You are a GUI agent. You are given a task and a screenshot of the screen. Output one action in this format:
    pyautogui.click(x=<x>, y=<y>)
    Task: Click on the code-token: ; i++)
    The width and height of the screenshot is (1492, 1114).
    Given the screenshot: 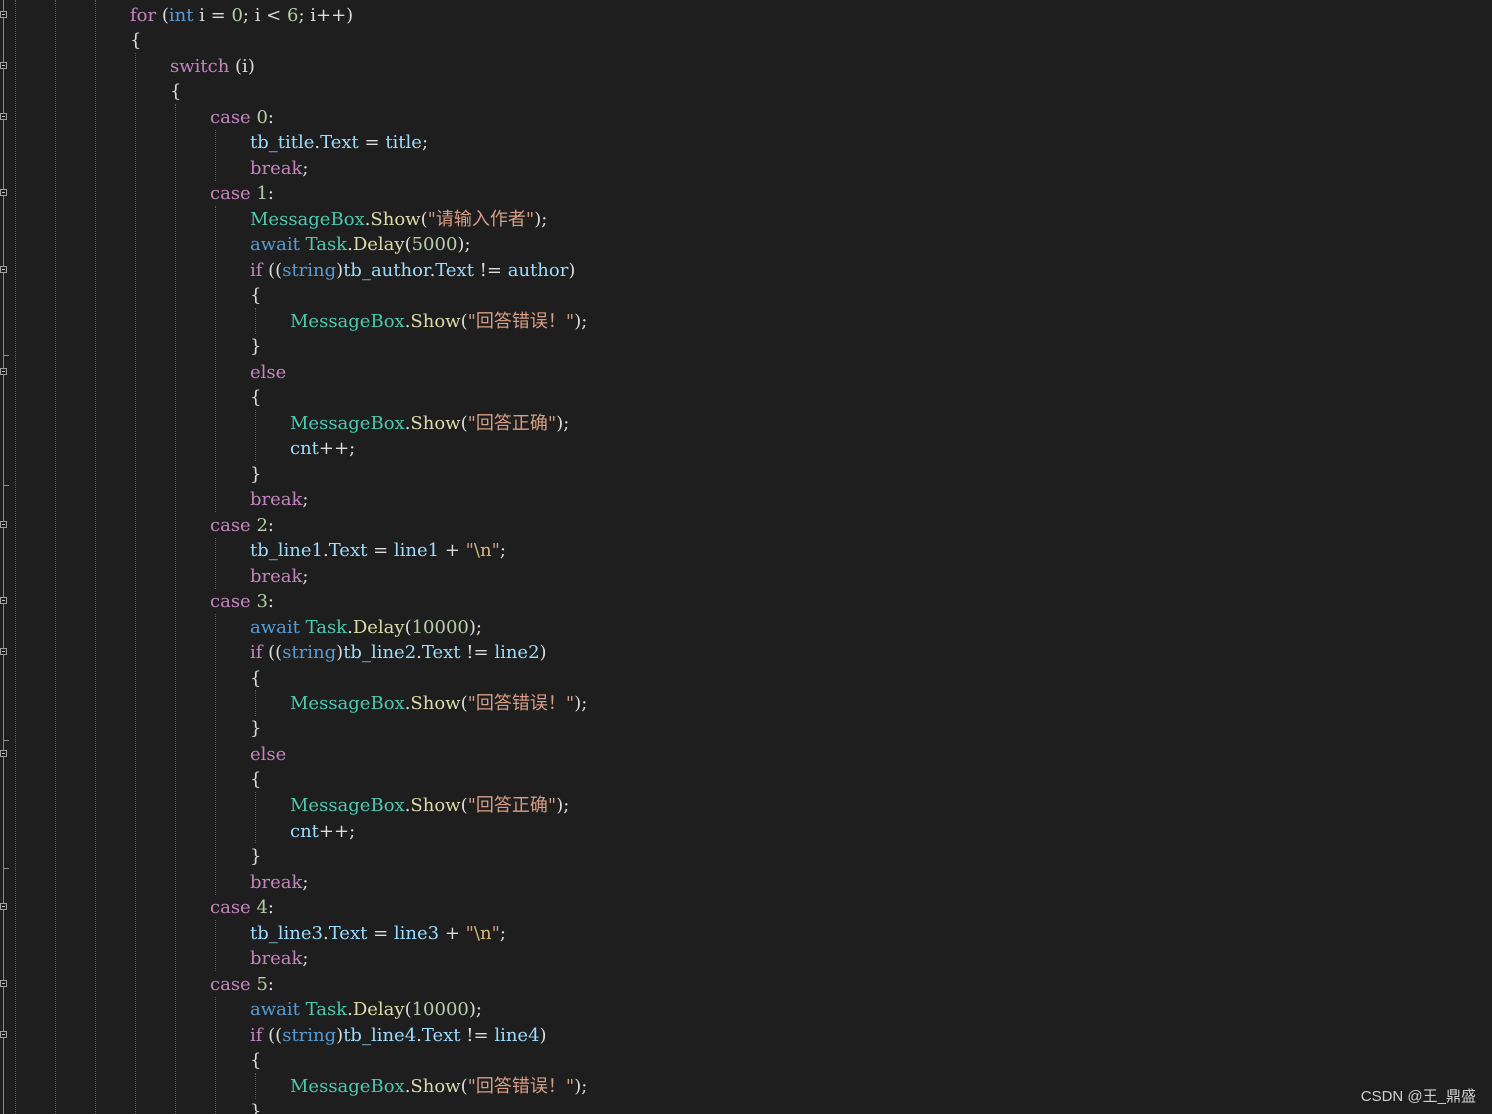 What is the action you would take?
    pyautogui.click(x=326, y=15)
    